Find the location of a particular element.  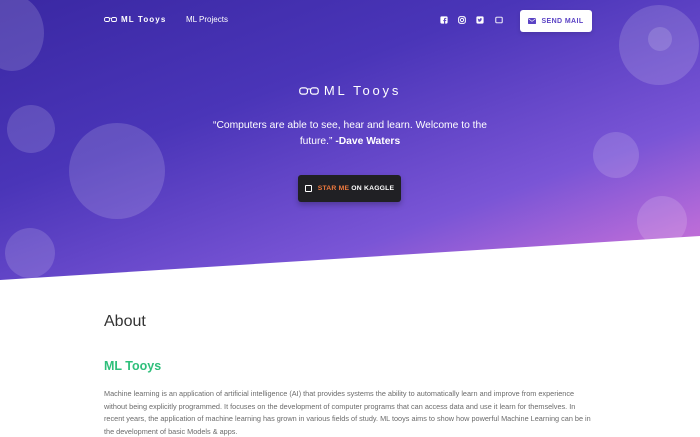

mail-icon is located at coordinates (532, 21).